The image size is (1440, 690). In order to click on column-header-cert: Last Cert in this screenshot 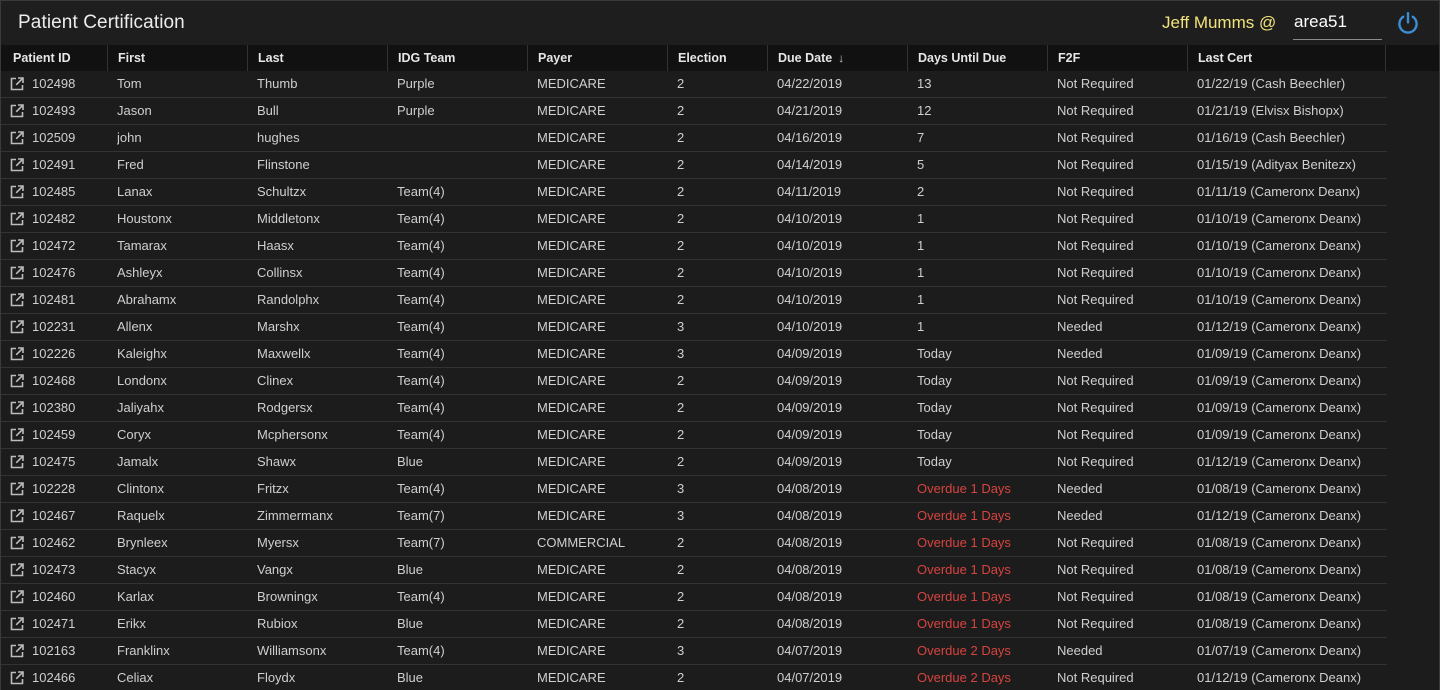, I will do `click(1287, 58)`.